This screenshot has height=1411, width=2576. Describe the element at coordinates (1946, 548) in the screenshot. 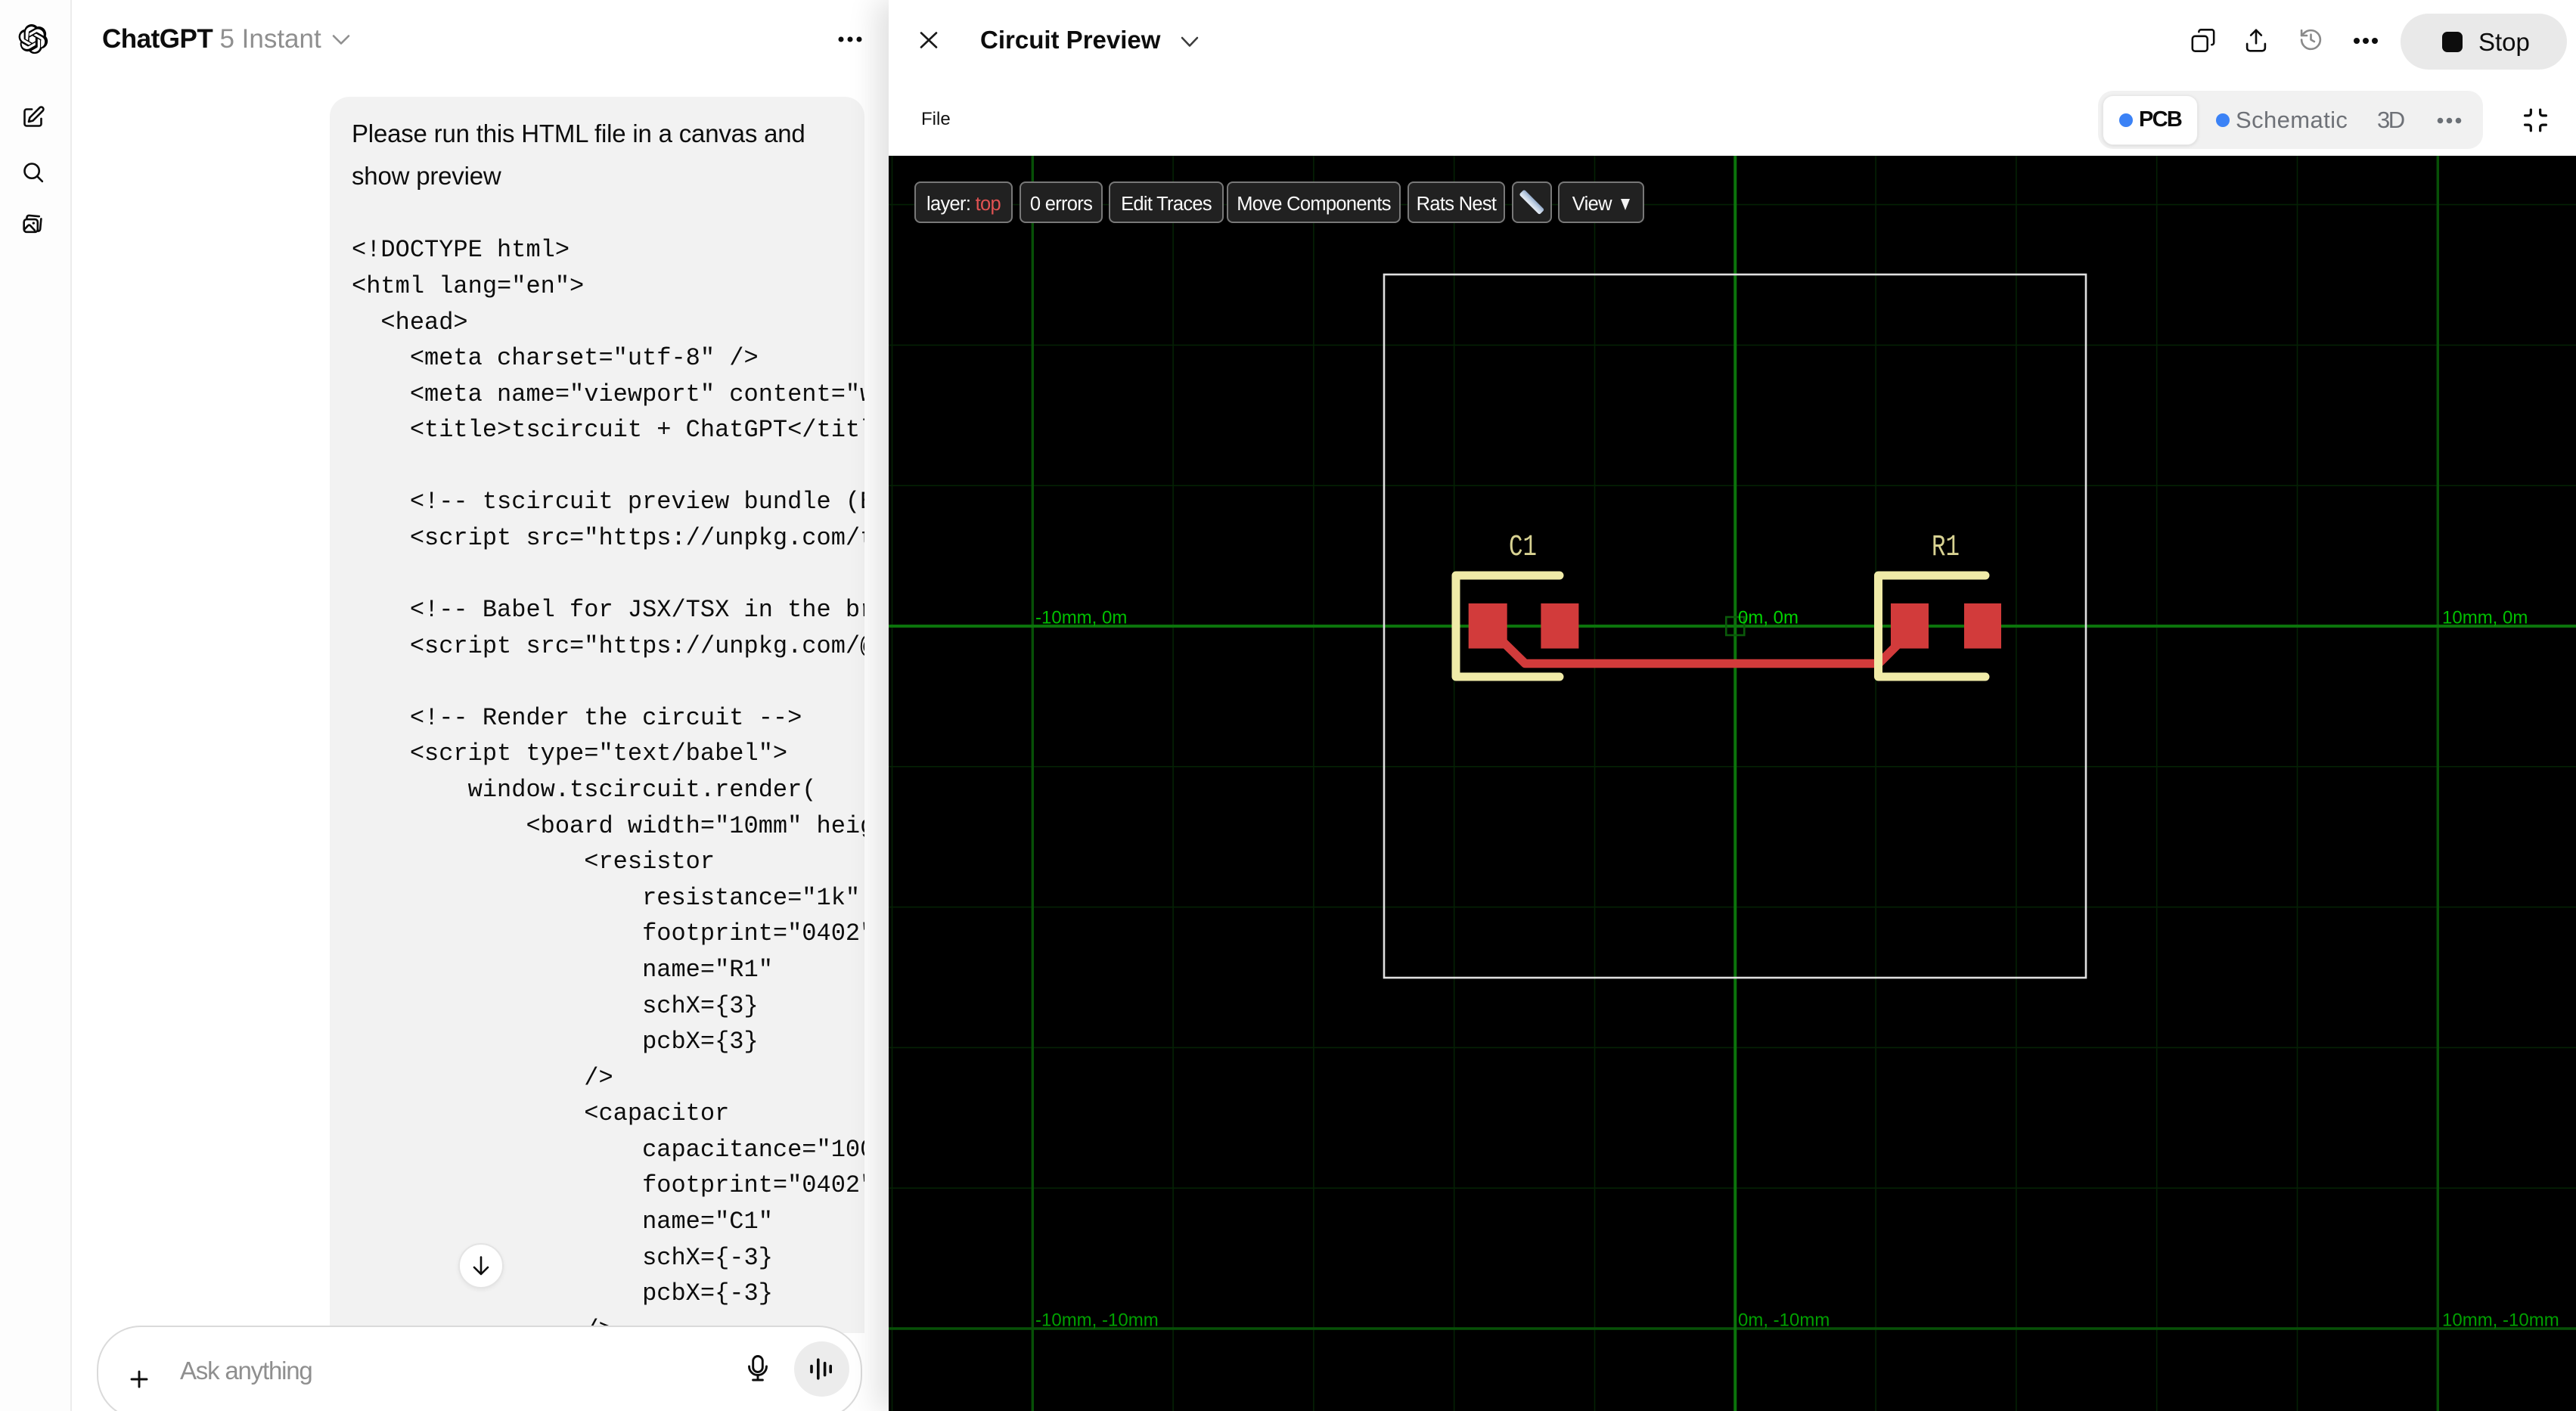

I see `svg-text: R1` at that location.